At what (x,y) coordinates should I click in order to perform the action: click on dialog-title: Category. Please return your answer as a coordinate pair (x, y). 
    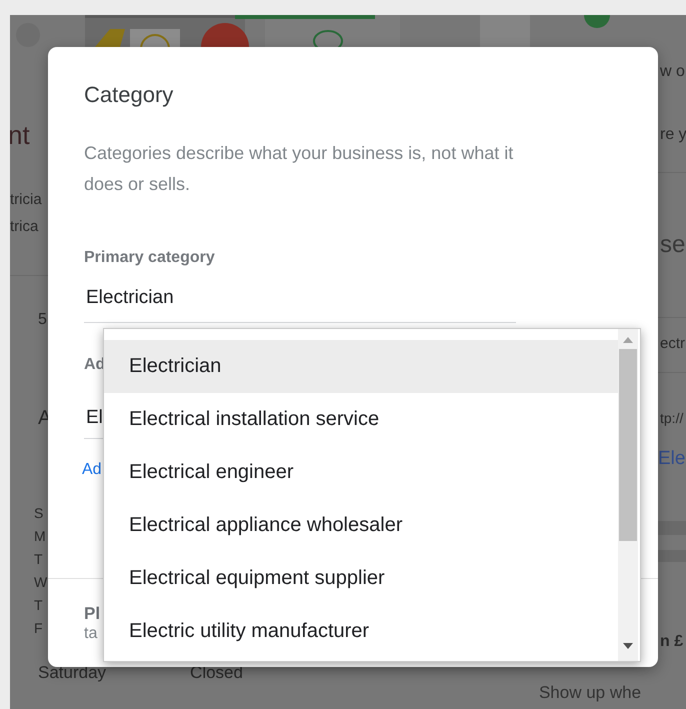
    Looking at the image, I should click on (129, 95).